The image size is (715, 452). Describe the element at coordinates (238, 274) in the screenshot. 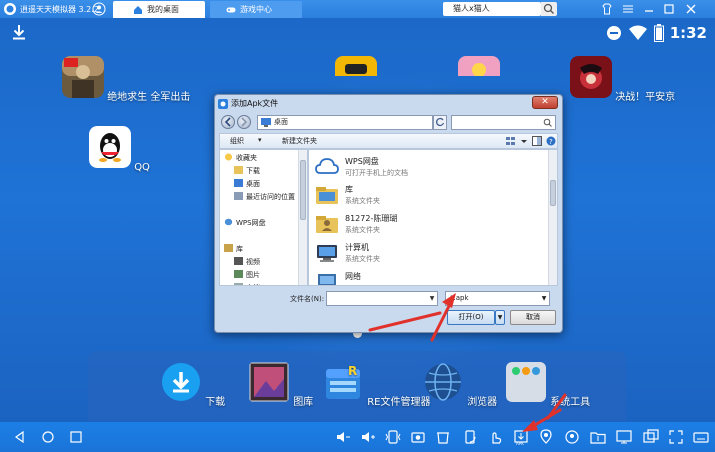

I see `picture-library-icon` at that location.